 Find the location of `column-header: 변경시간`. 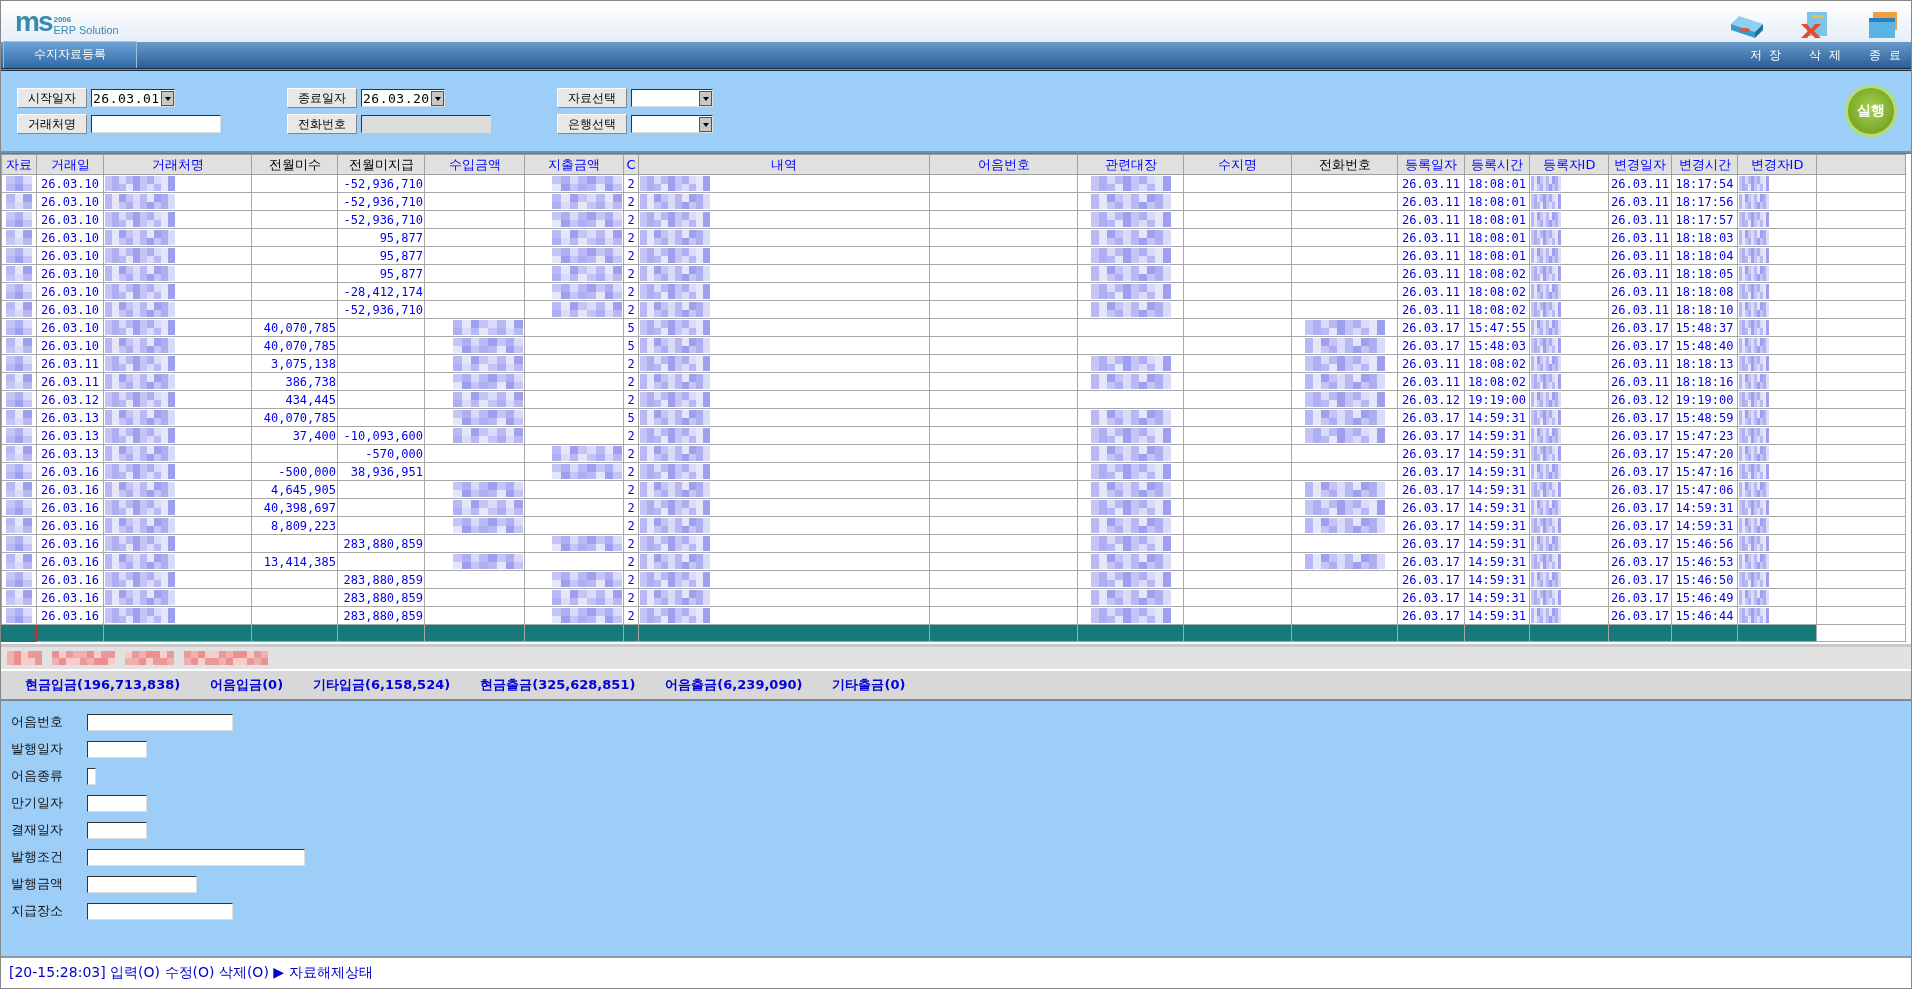

column-header: 변경시간 is located at coordinates (1704, 164).